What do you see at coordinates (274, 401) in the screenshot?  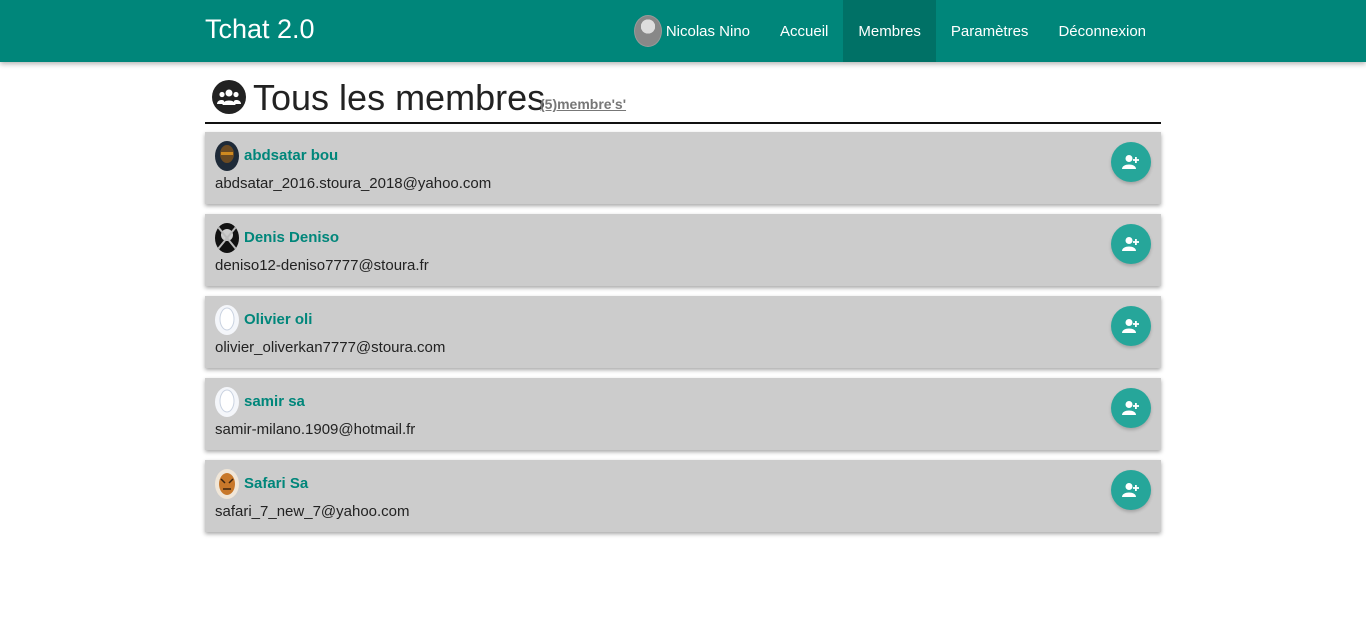 I see `member-name: samir sa` at bounding box center [274, 401].